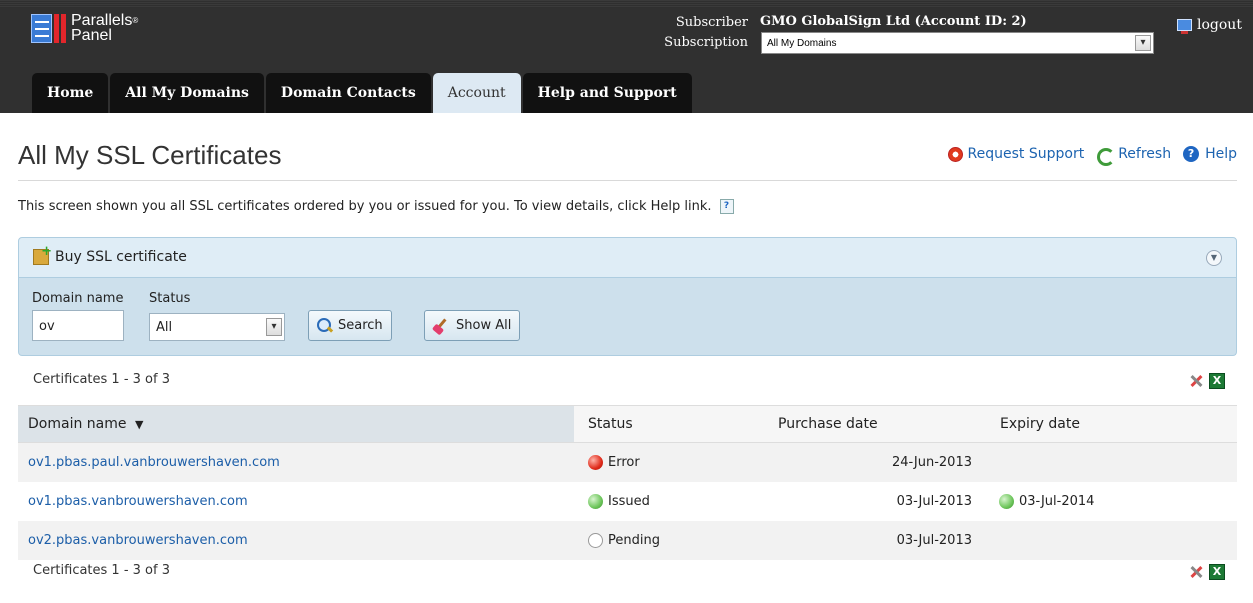 The image size is (1253, 603). I want to click on status-error-icon, so click(595, 462).